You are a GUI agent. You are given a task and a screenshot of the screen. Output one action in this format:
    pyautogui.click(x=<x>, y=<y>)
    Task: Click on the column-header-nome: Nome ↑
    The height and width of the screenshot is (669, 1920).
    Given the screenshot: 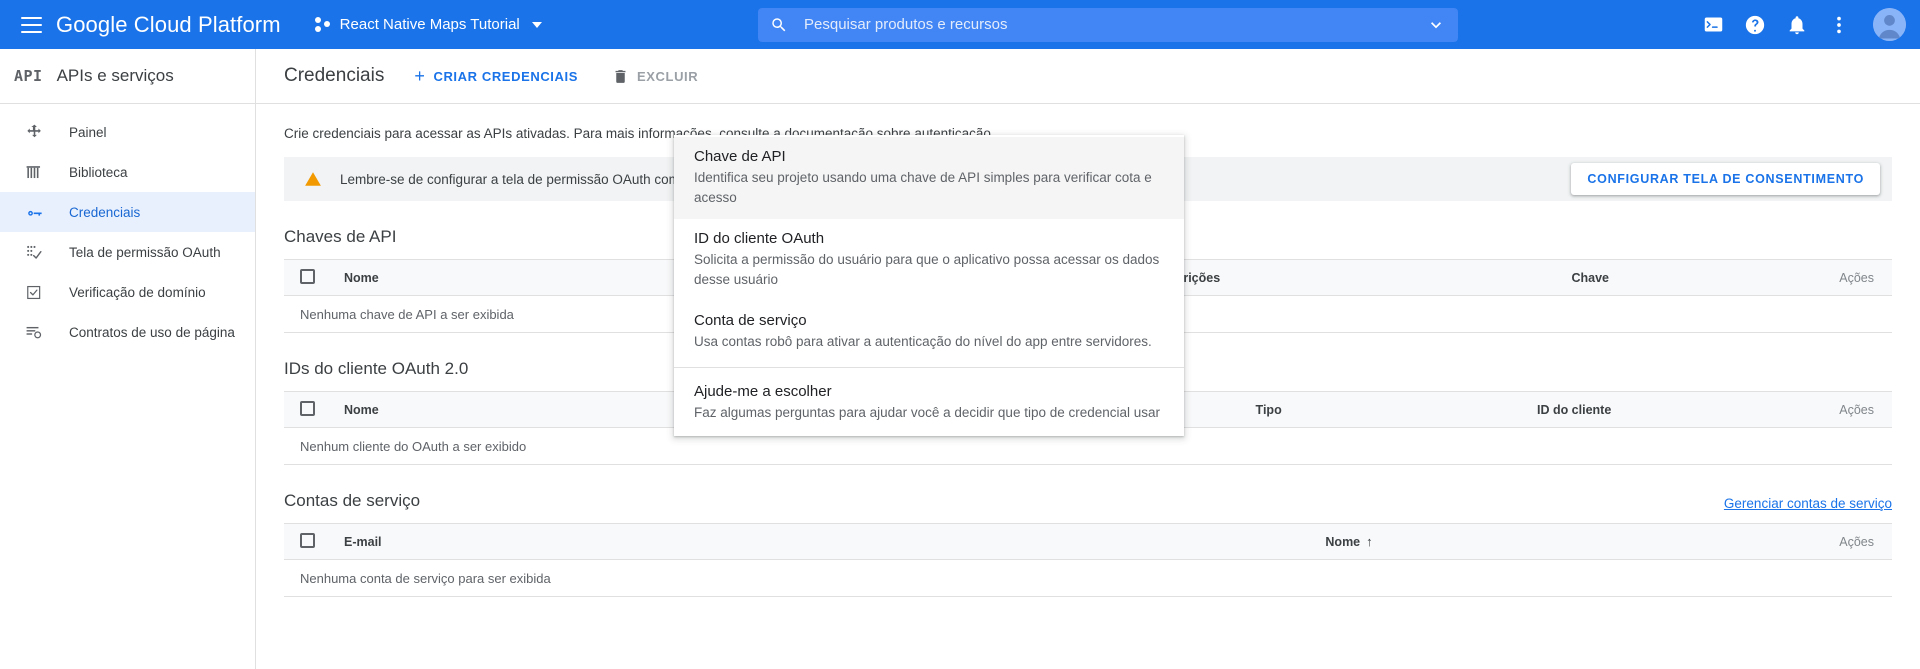 What is the action you would take?
    pyautogui.click(x=1349, y=541)
    